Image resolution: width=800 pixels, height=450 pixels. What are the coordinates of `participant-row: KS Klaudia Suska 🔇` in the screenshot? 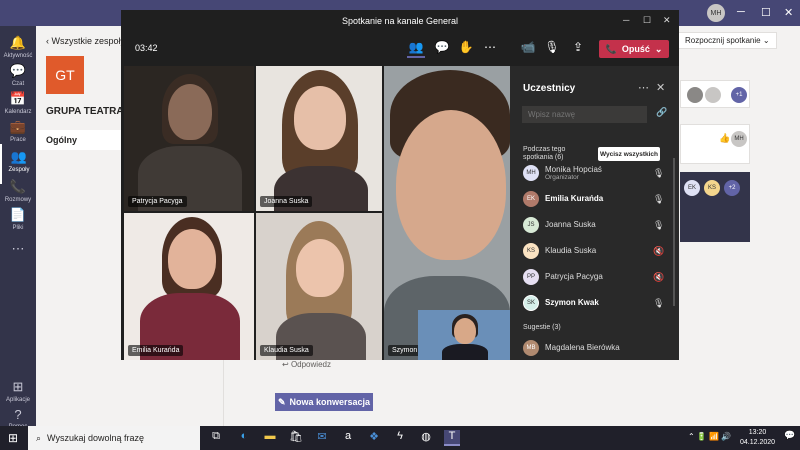 It's located at (595, 252).